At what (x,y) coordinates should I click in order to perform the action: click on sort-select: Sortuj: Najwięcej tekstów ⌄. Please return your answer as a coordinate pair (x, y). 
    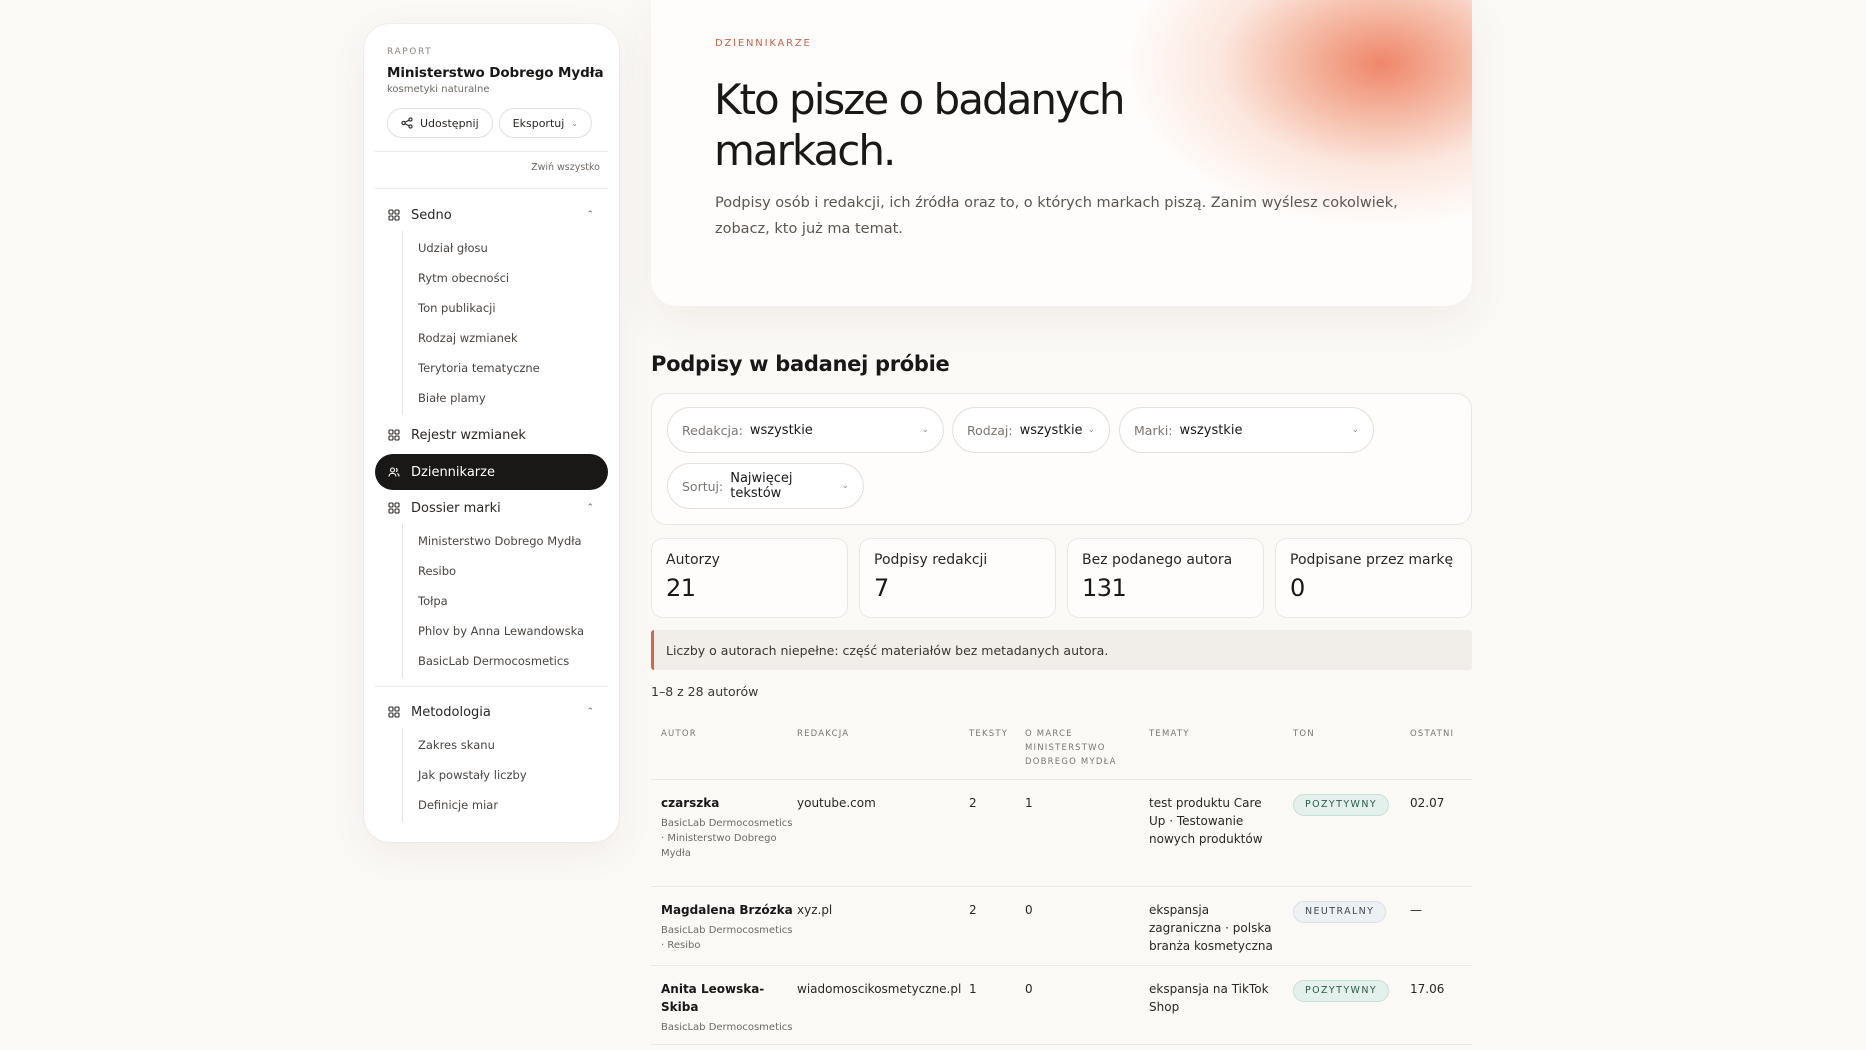
    Looking at the image, I should click on (765, 486).